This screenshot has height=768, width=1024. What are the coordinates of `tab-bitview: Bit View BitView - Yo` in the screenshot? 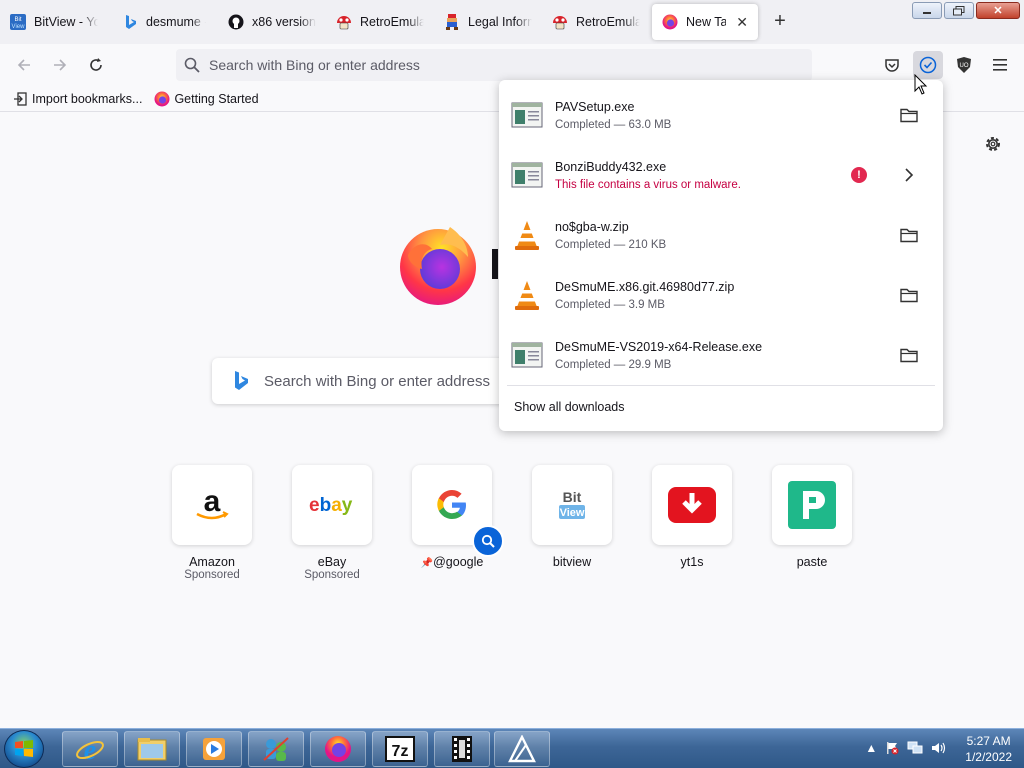 It's located at (54, 22).